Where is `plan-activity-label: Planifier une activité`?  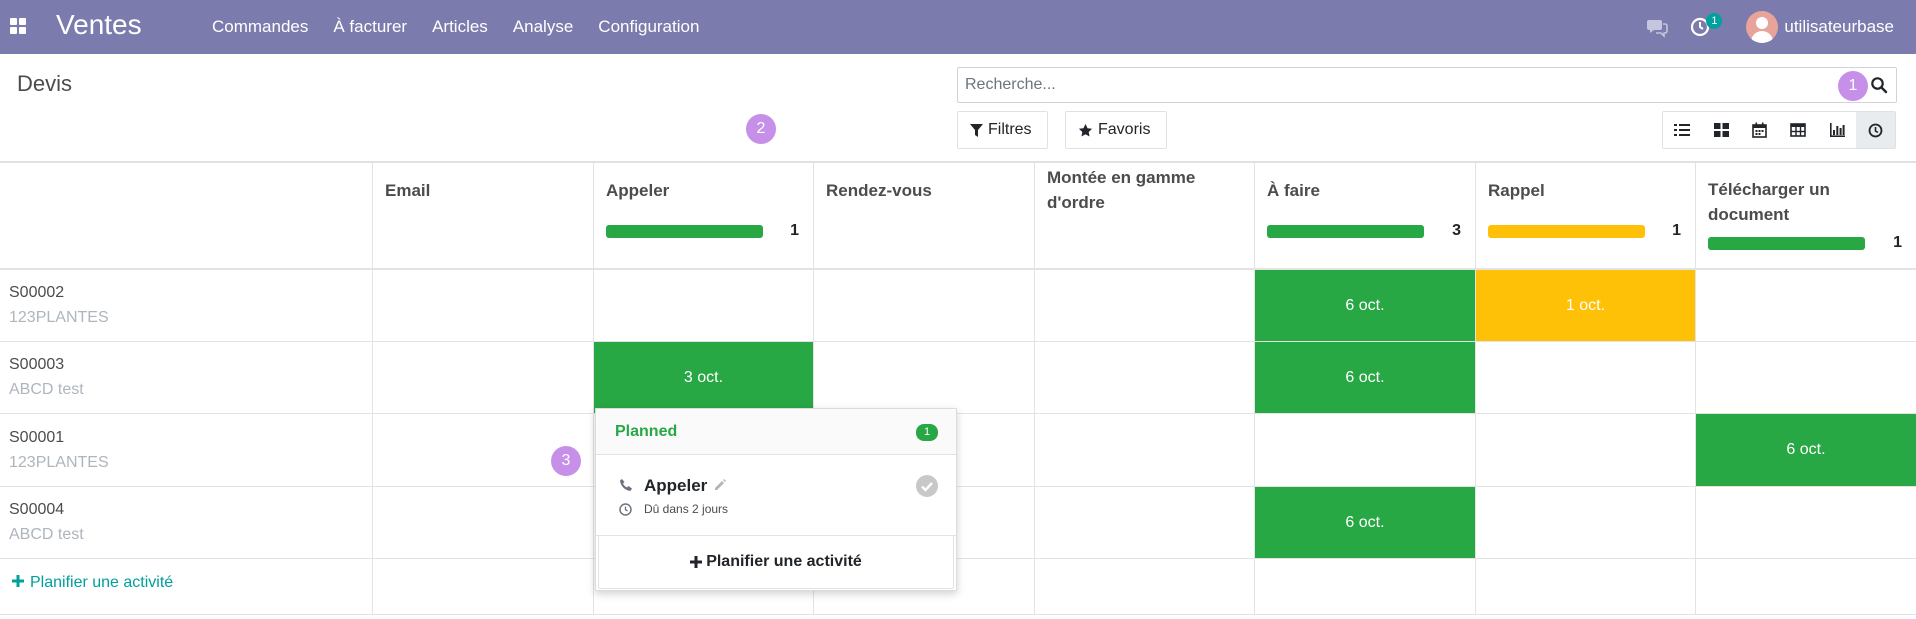 plan-activity-label: Planifier une activité is located at coordinates (102, 582).